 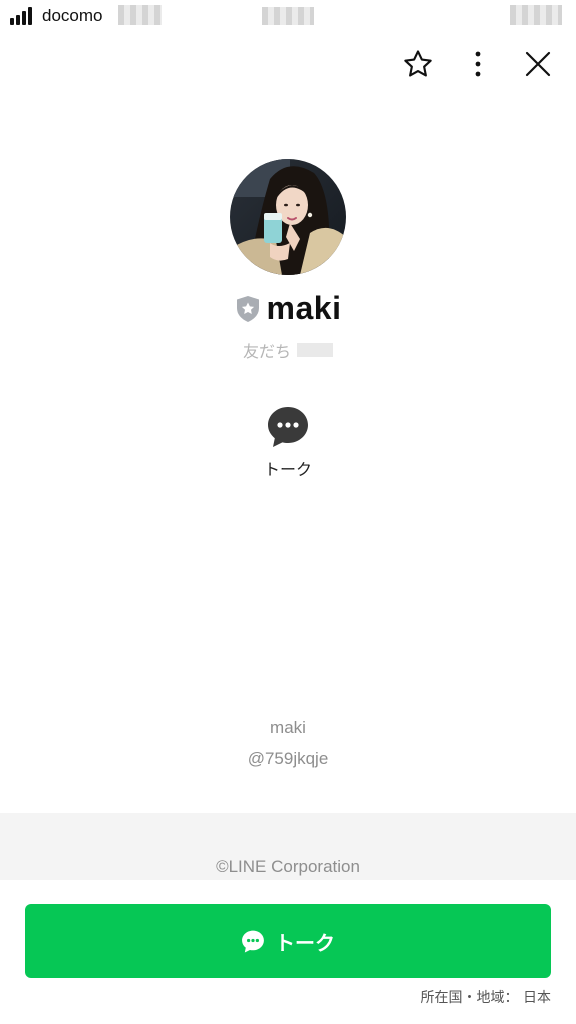 What do you see at coordinates (266, 351) in the screenshot?
I see `relation-label: 友だち` at bounding box center [266, 351].